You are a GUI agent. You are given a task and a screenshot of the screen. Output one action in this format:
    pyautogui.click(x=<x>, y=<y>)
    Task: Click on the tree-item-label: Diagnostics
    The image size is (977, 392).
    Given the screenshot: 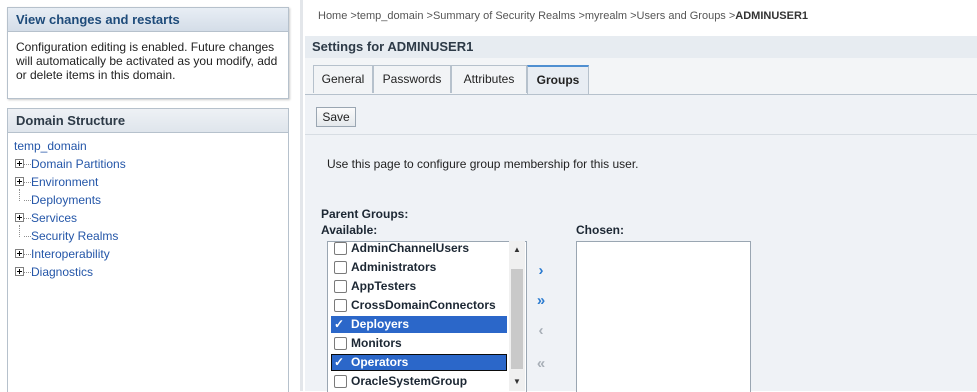 What is the action you would take?
    pyautogui.click(x=62, y=272)
    